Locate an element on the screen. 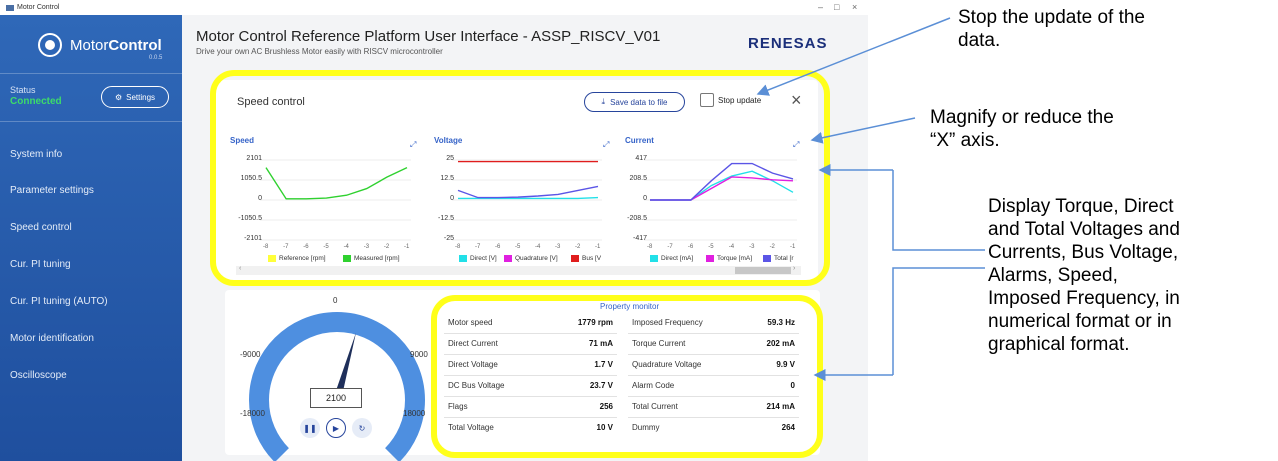 The height and width of the screenshot is (461, 1278). arrow-display is located at coordinates (938, 210).